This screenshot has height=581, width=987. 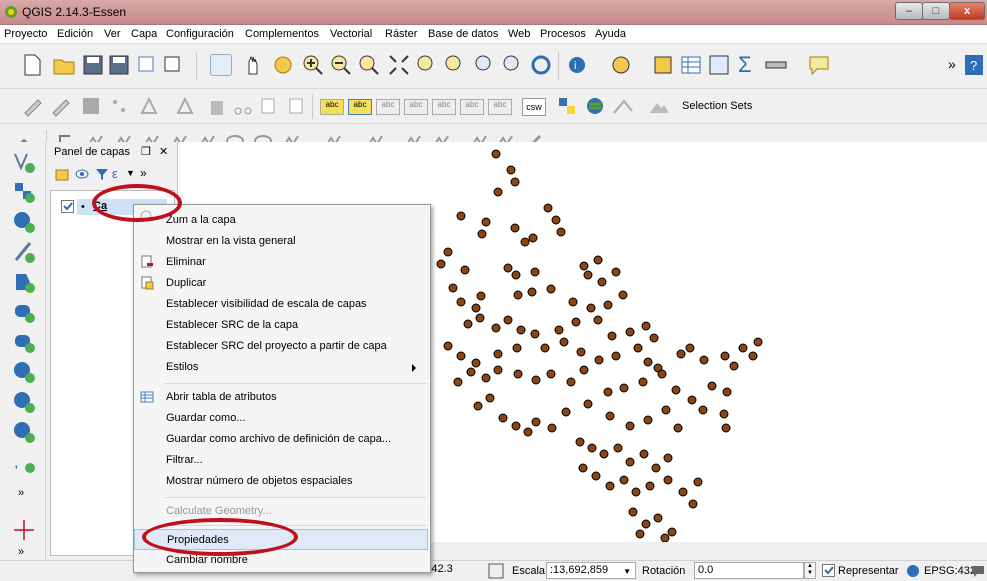 I want to click on pin-labels-icon: abc, so click(x=388, y=107).